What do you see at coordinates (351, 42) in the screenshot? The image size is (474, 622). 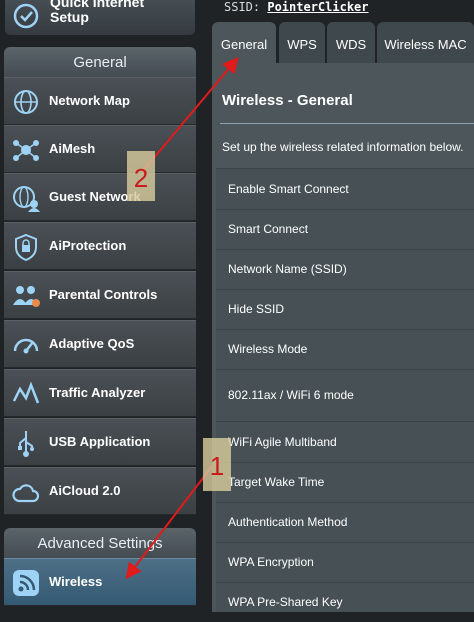 I see `tab-wds: WDS` at bounding box center [351, 42].